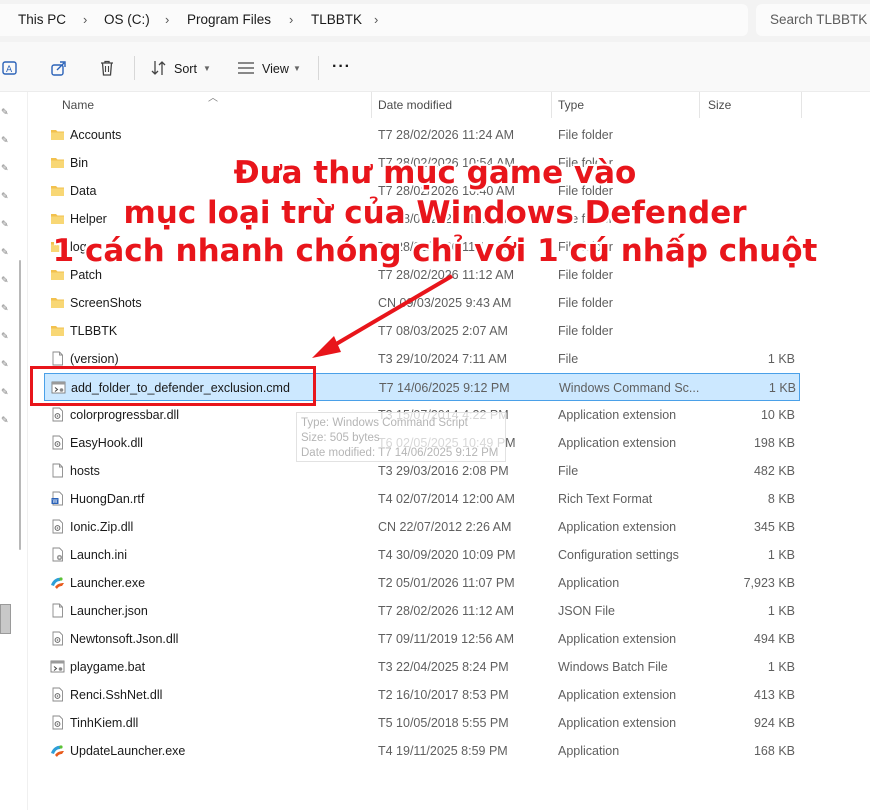 Image resolution: width=870 pixels, height=810 pixels. I want to click on cmd-icon, so click(57, 666).